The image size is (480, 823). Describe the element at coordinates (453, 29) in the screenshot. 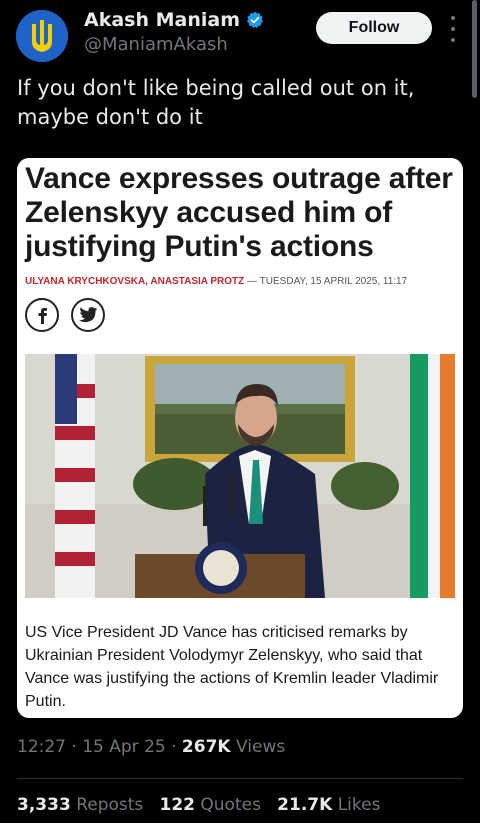

I see `more-options-icon` at that location.